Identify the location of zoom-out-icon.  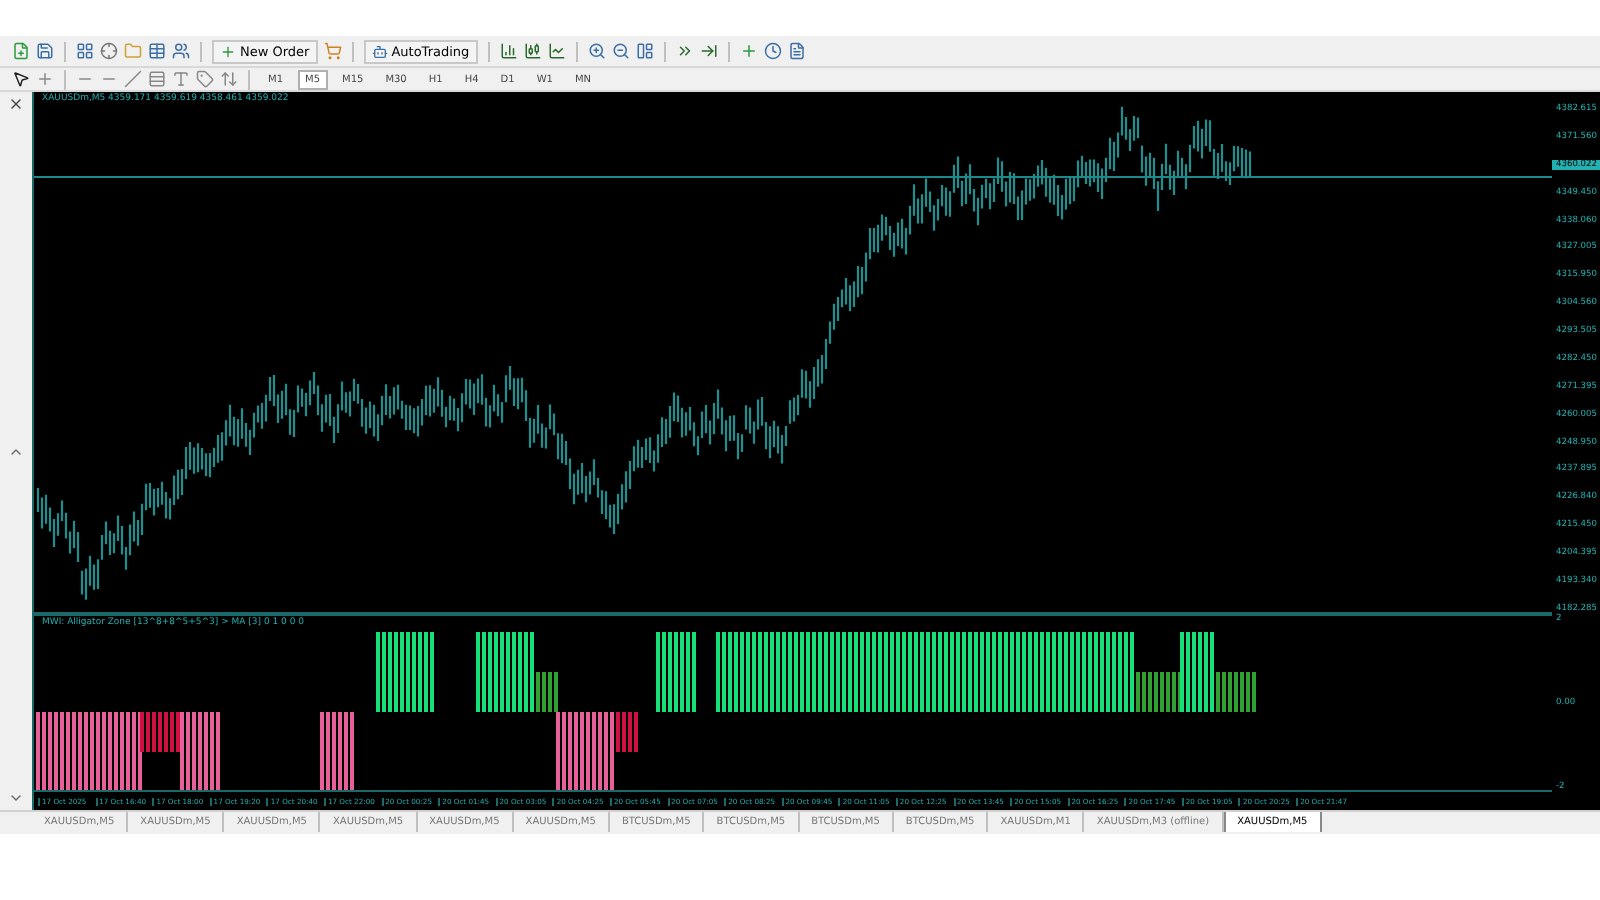
(620, 51).